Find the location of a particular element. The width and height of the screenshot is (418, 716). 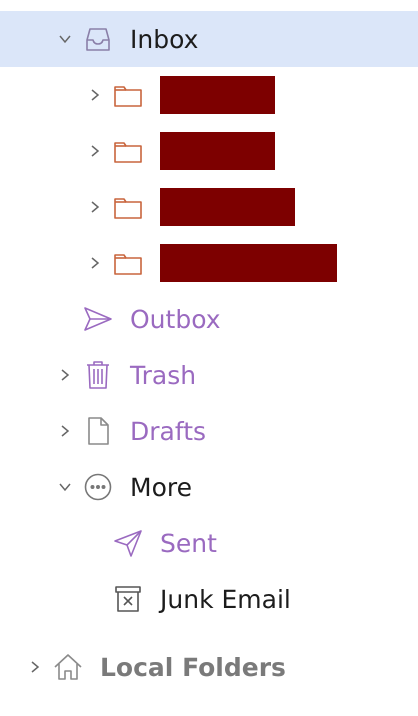

folder-row: Outbox is located at coordinates (209, 319).